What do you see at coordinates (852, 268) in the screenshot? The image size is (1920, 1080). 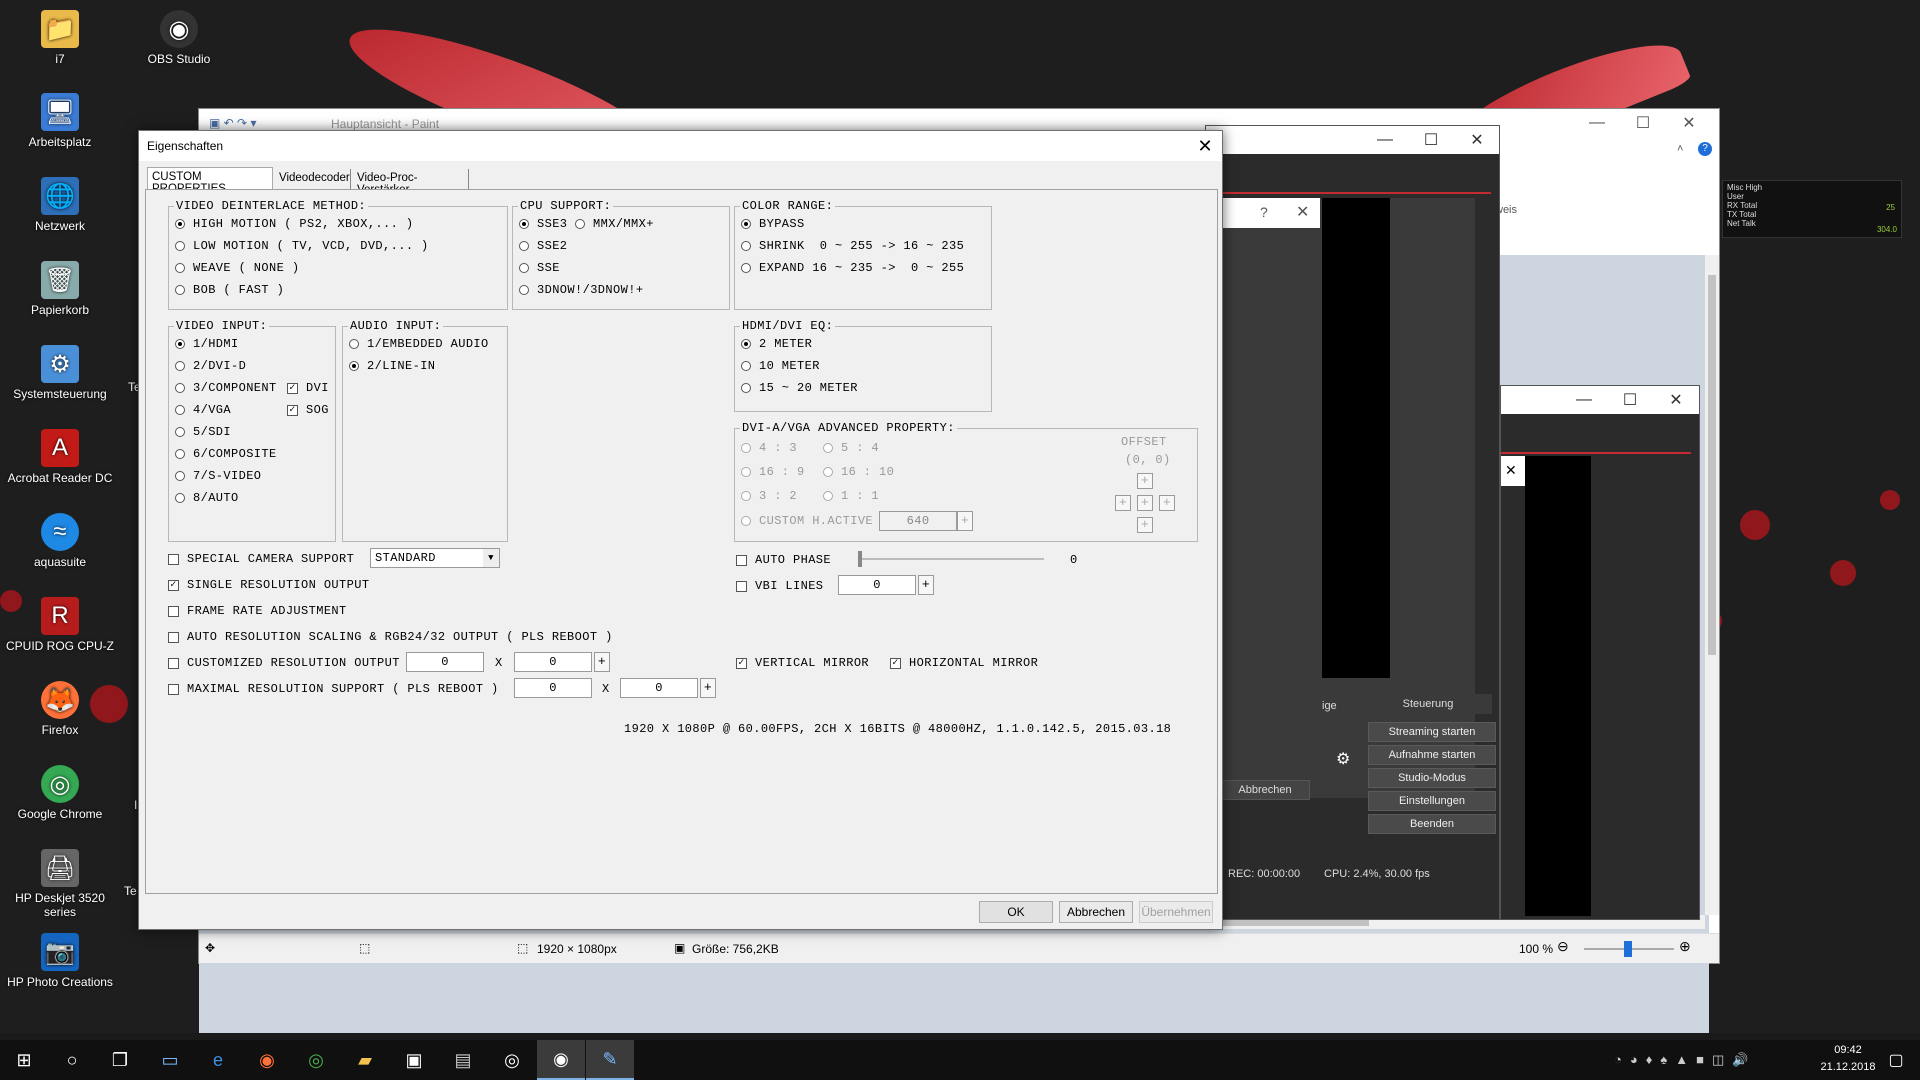 I see `radio-expand: EXPAND 16 ~ 235 -> 0 ~ 255` at bounding box center [852, 268].